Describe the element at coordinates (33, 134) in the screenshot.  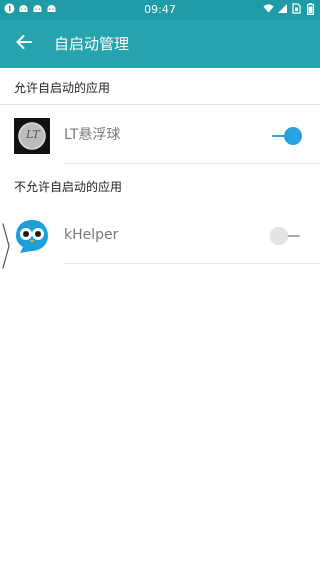
I see `lt-icon-text: LT` at that location.